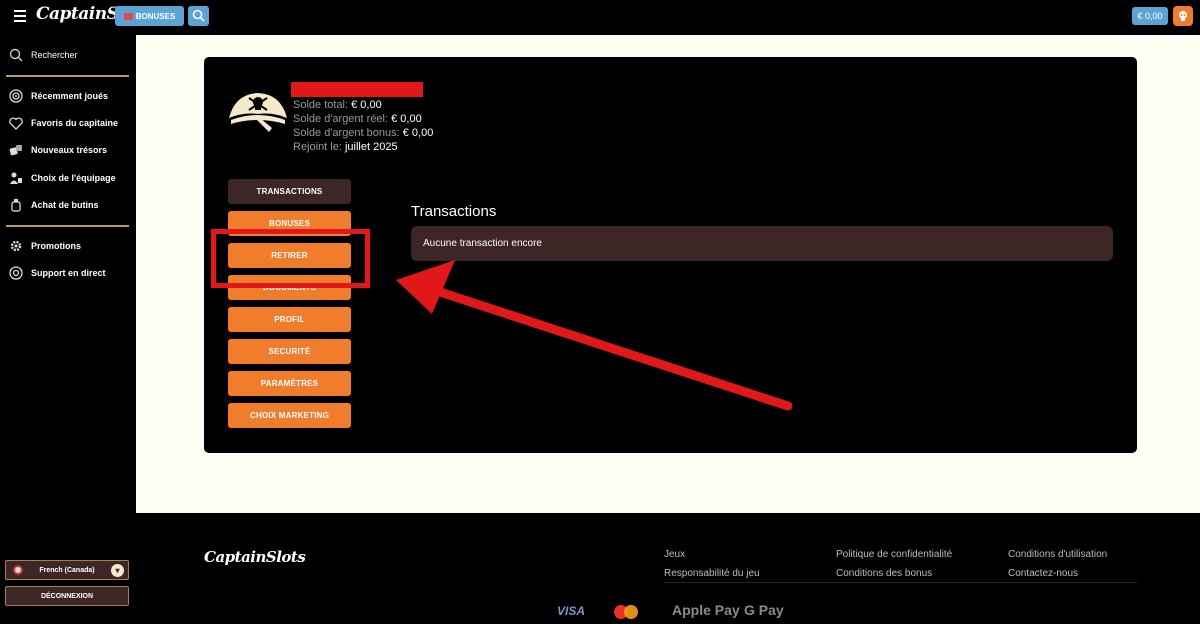  I want to click on bottle-icon, so click(16, 205).